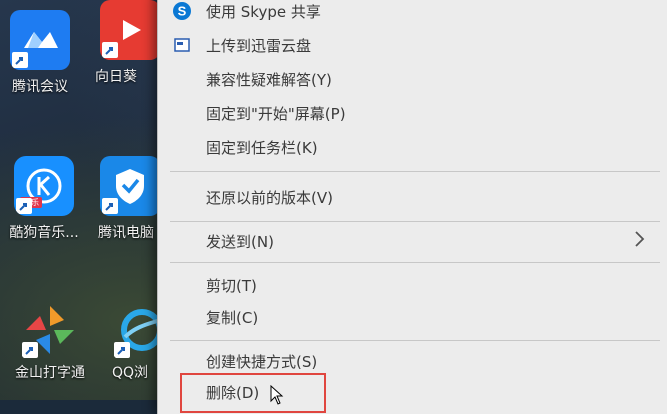  Describe the element at coordinates (412, 241) in the screenshot. I see `menu-item-send-to: 发送到(N)` at that location.